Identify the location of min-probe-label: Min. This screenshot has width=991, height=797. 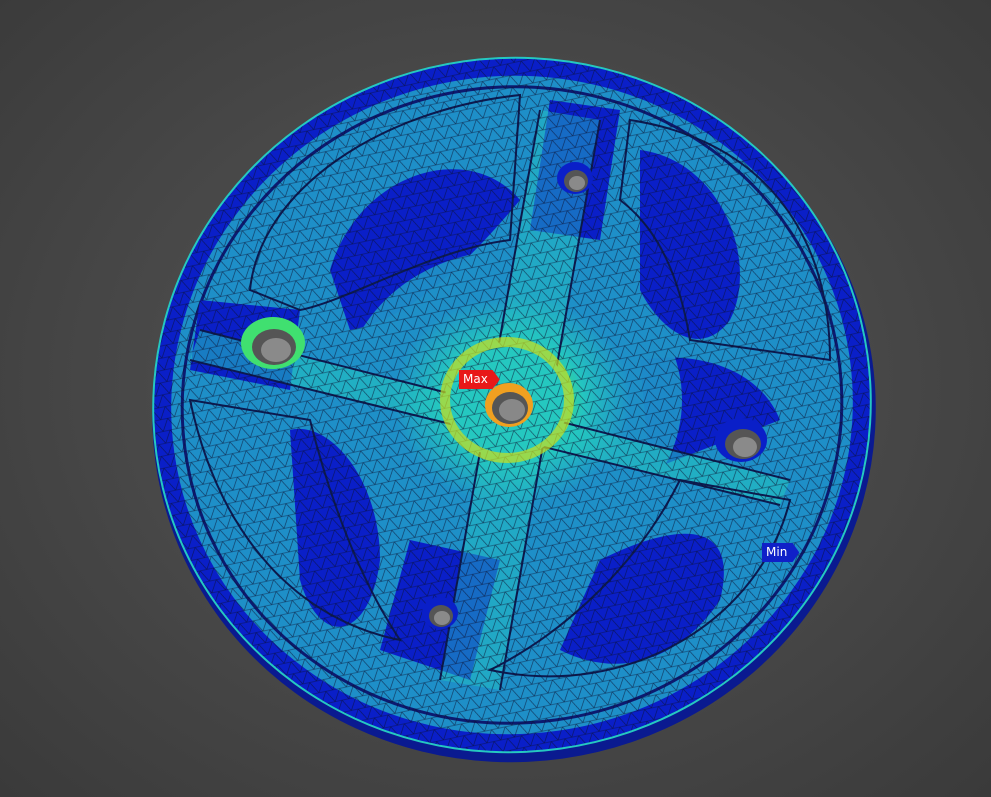
(781, 552).